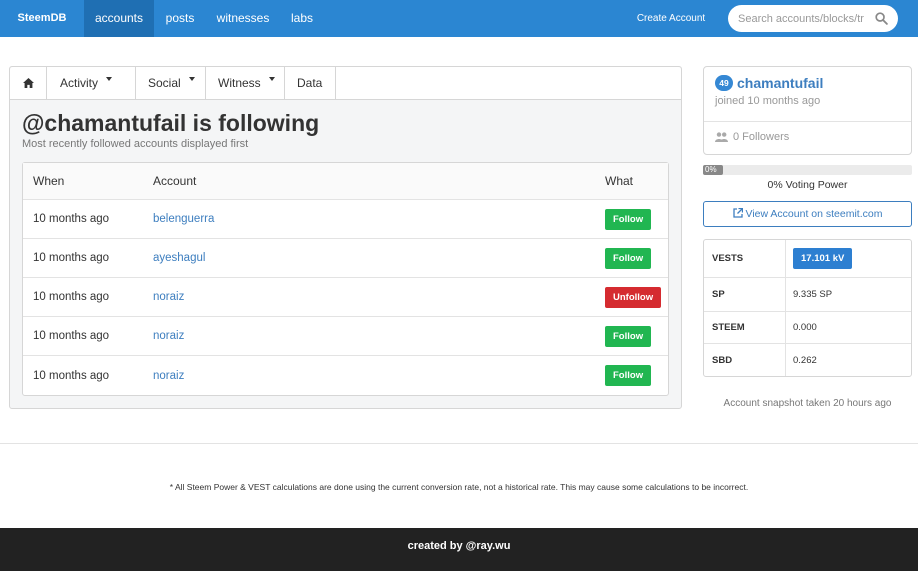 The image size is (918, 571). I want to click on tab-social-label: Social, so click(164, 83).